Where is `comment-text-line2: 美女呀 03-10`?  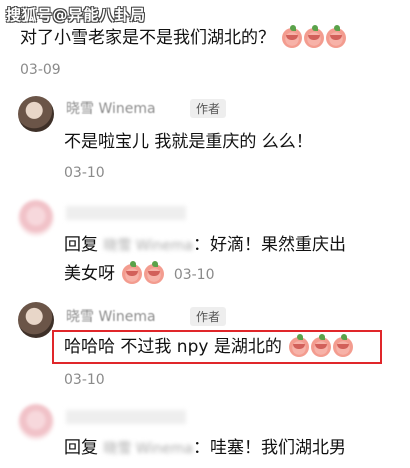 comment-text-line2: 美女呀 03-10 is located at coordinates (139, 274).